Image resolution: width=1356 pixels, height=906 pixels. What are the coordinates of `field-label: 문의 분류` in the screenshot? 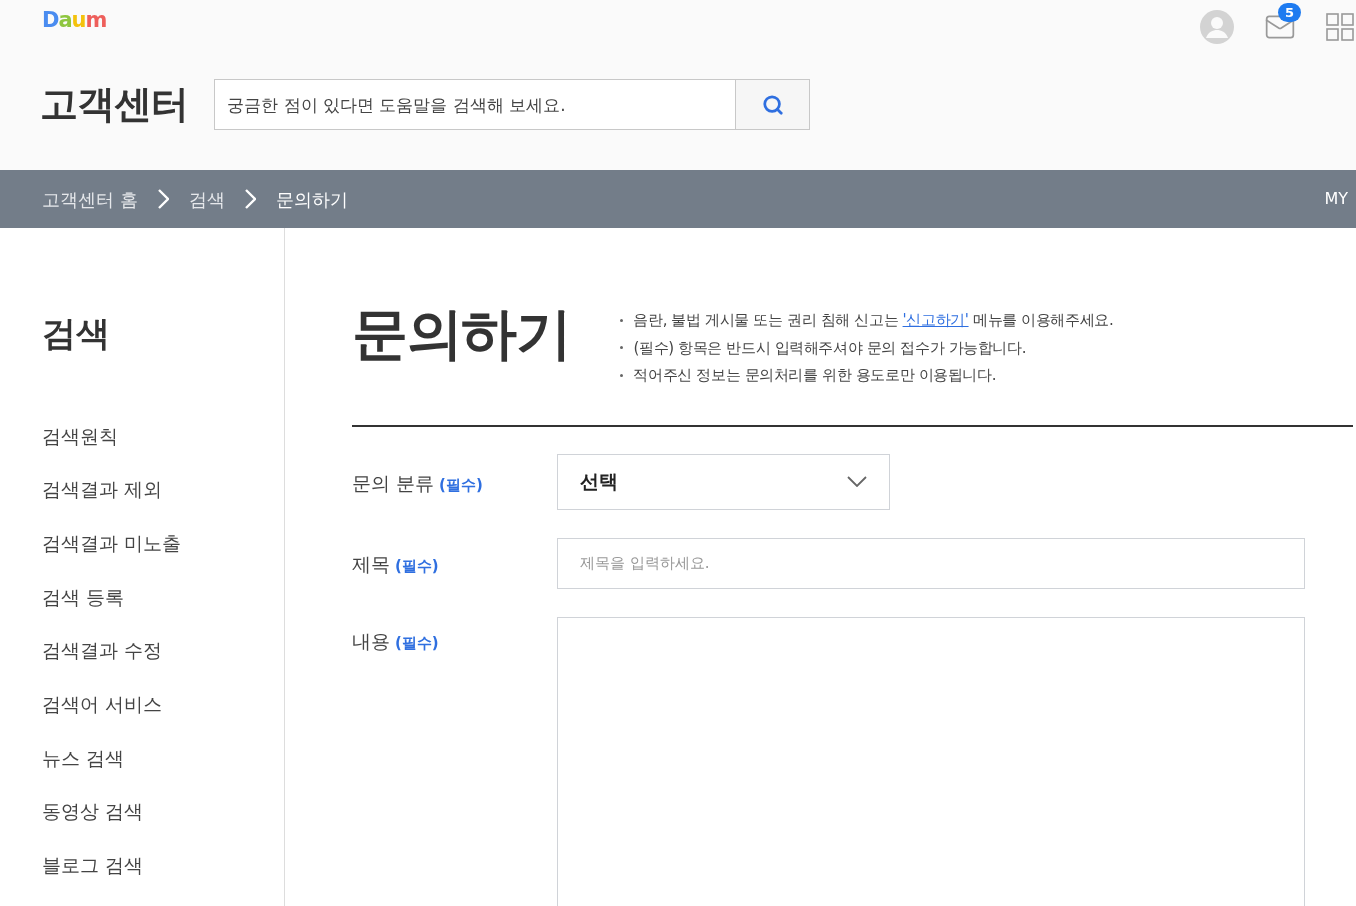 It's located at (393, 483).